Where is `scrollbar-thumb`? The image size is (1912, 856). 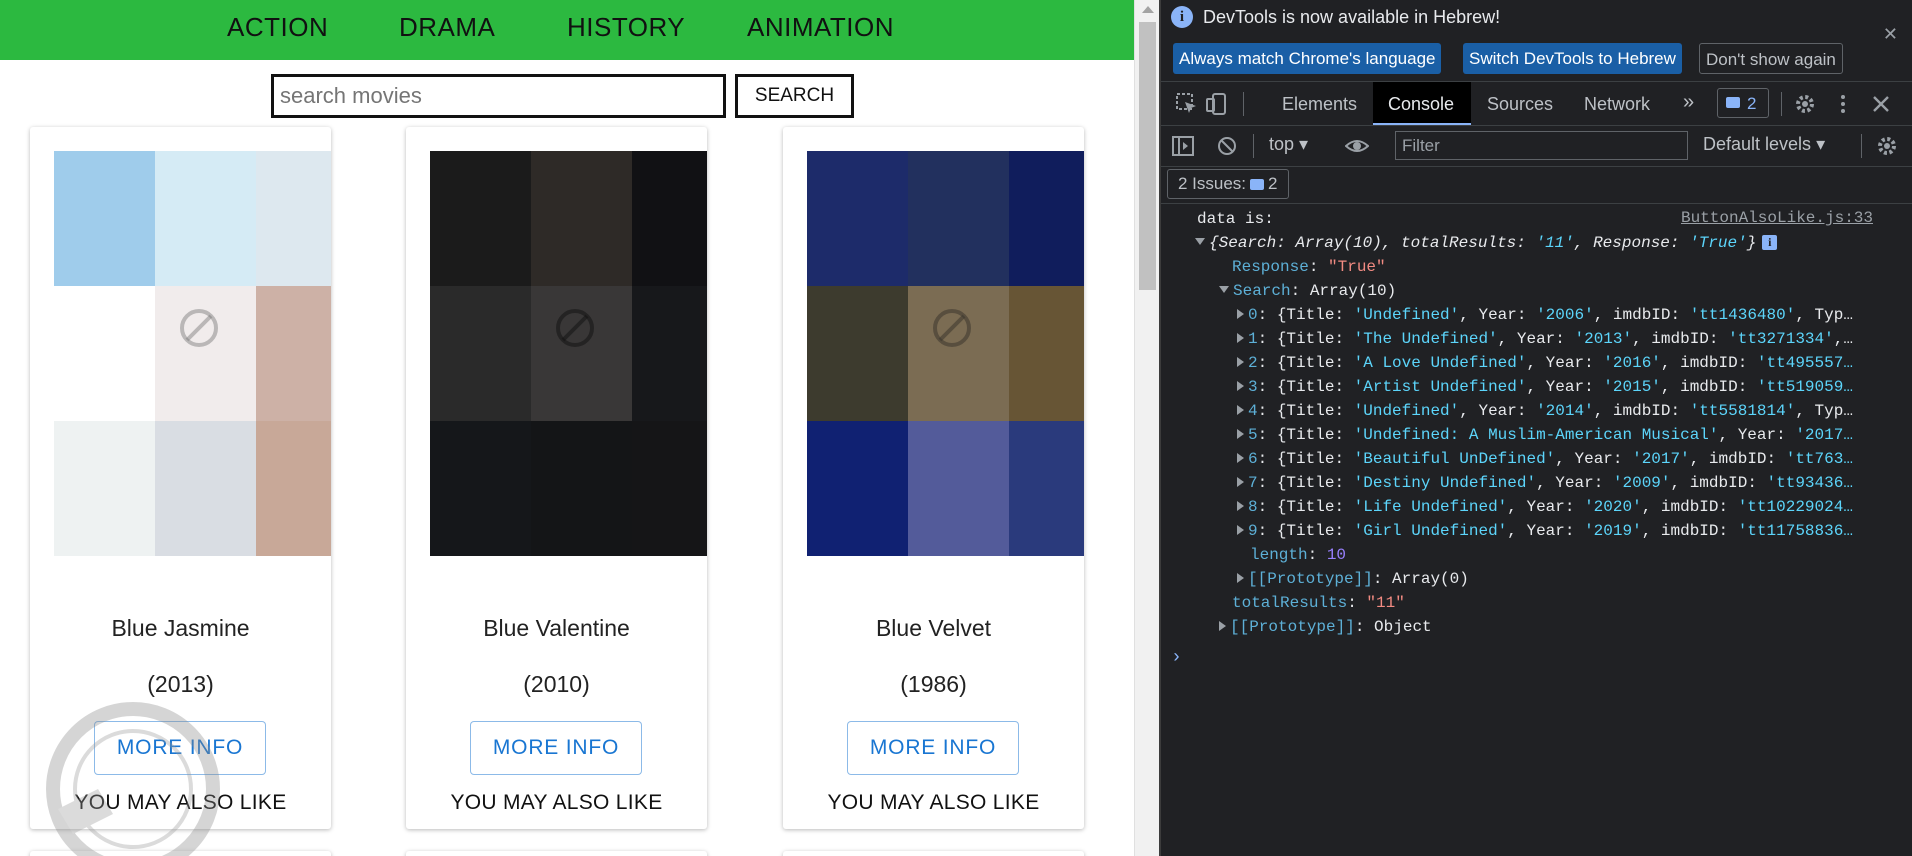
scrollbar-thumb is located at coordinates (1147, 156).